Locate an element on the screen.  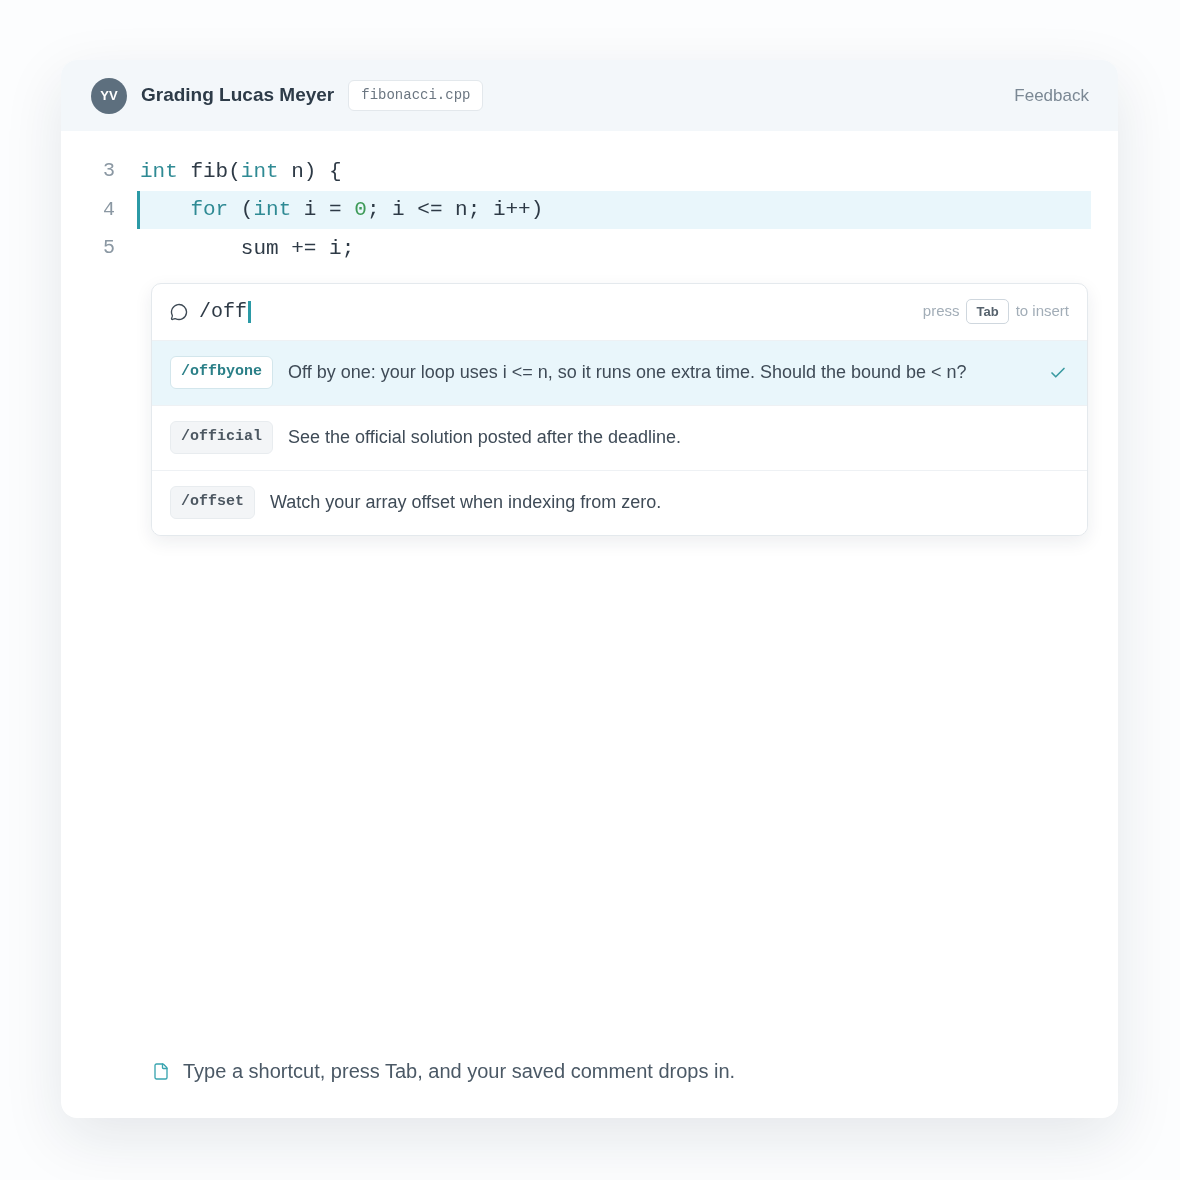
footer-text: Type a shortcut, press Tab, and your saved comment drops in. is located at coordinates (459, 1071).